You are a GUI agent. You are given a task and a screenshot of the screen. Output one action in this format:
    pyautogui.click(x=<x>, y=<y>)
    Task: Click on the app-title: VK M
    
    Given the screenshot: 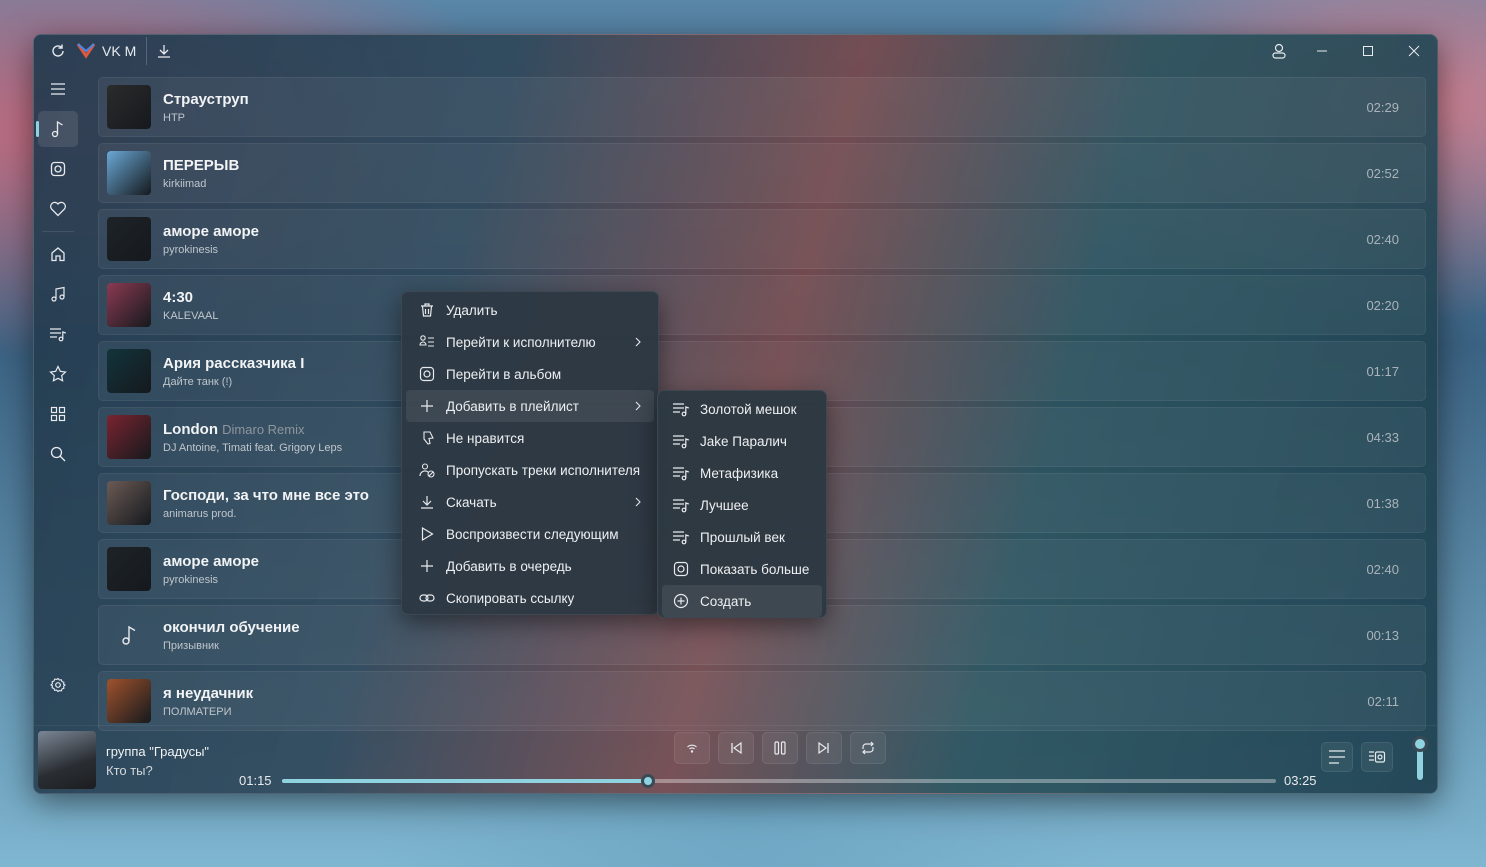 What is the action you would take?
    pyautogui.click(x=119, y=51)
    